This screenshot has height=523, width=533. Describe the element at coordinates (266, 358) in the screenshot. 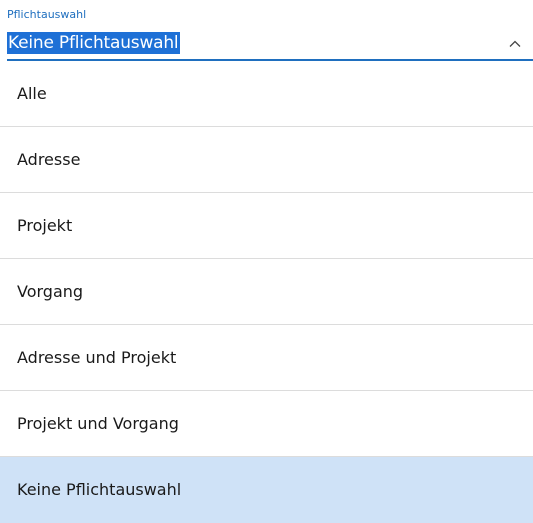

I see `option-adresse-und-projekt: Adresse und Projekt` at that location.